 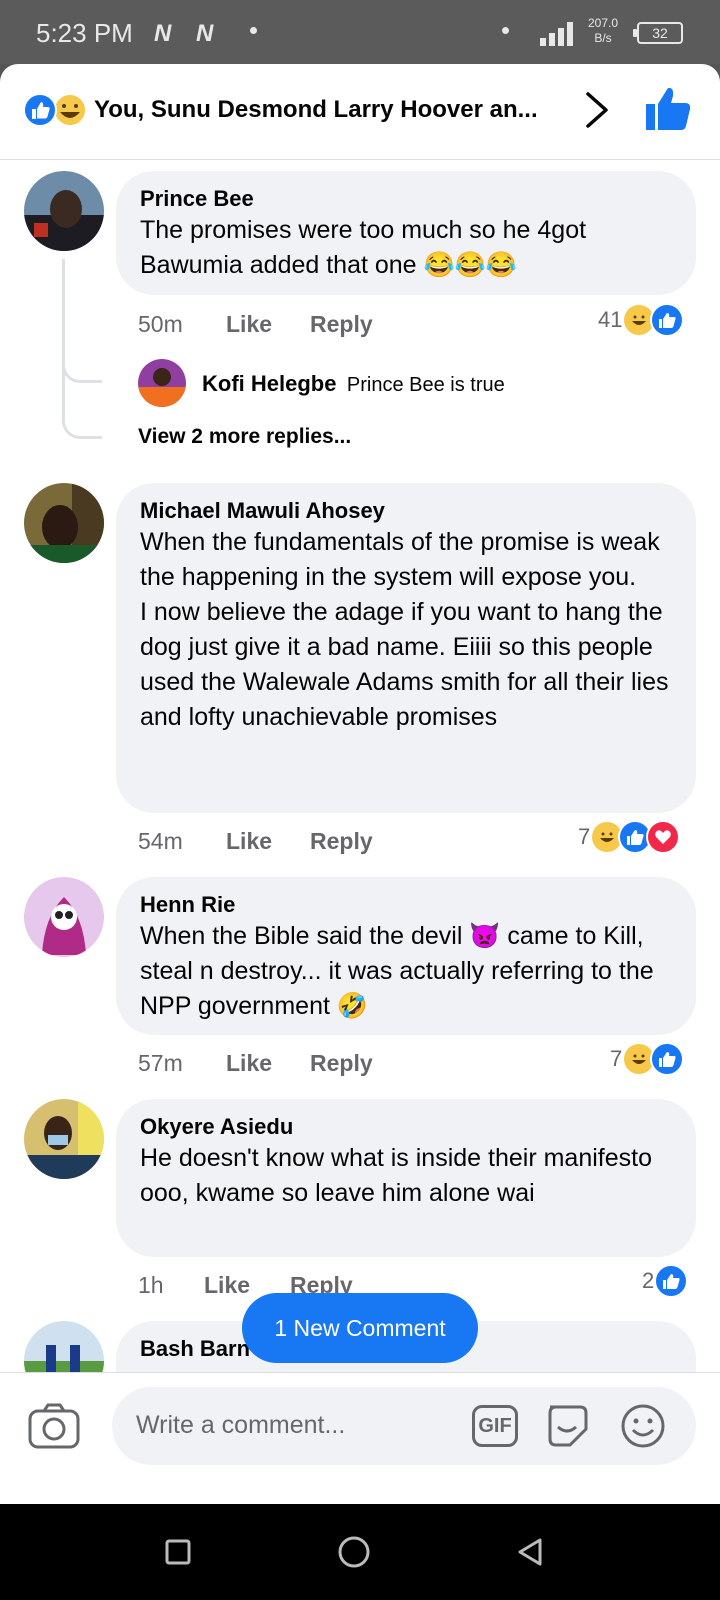 What do you see at coordinates (641, 320) in the screenshot?
I see `reaction-summary: 41` at bounding box center [641, 320].